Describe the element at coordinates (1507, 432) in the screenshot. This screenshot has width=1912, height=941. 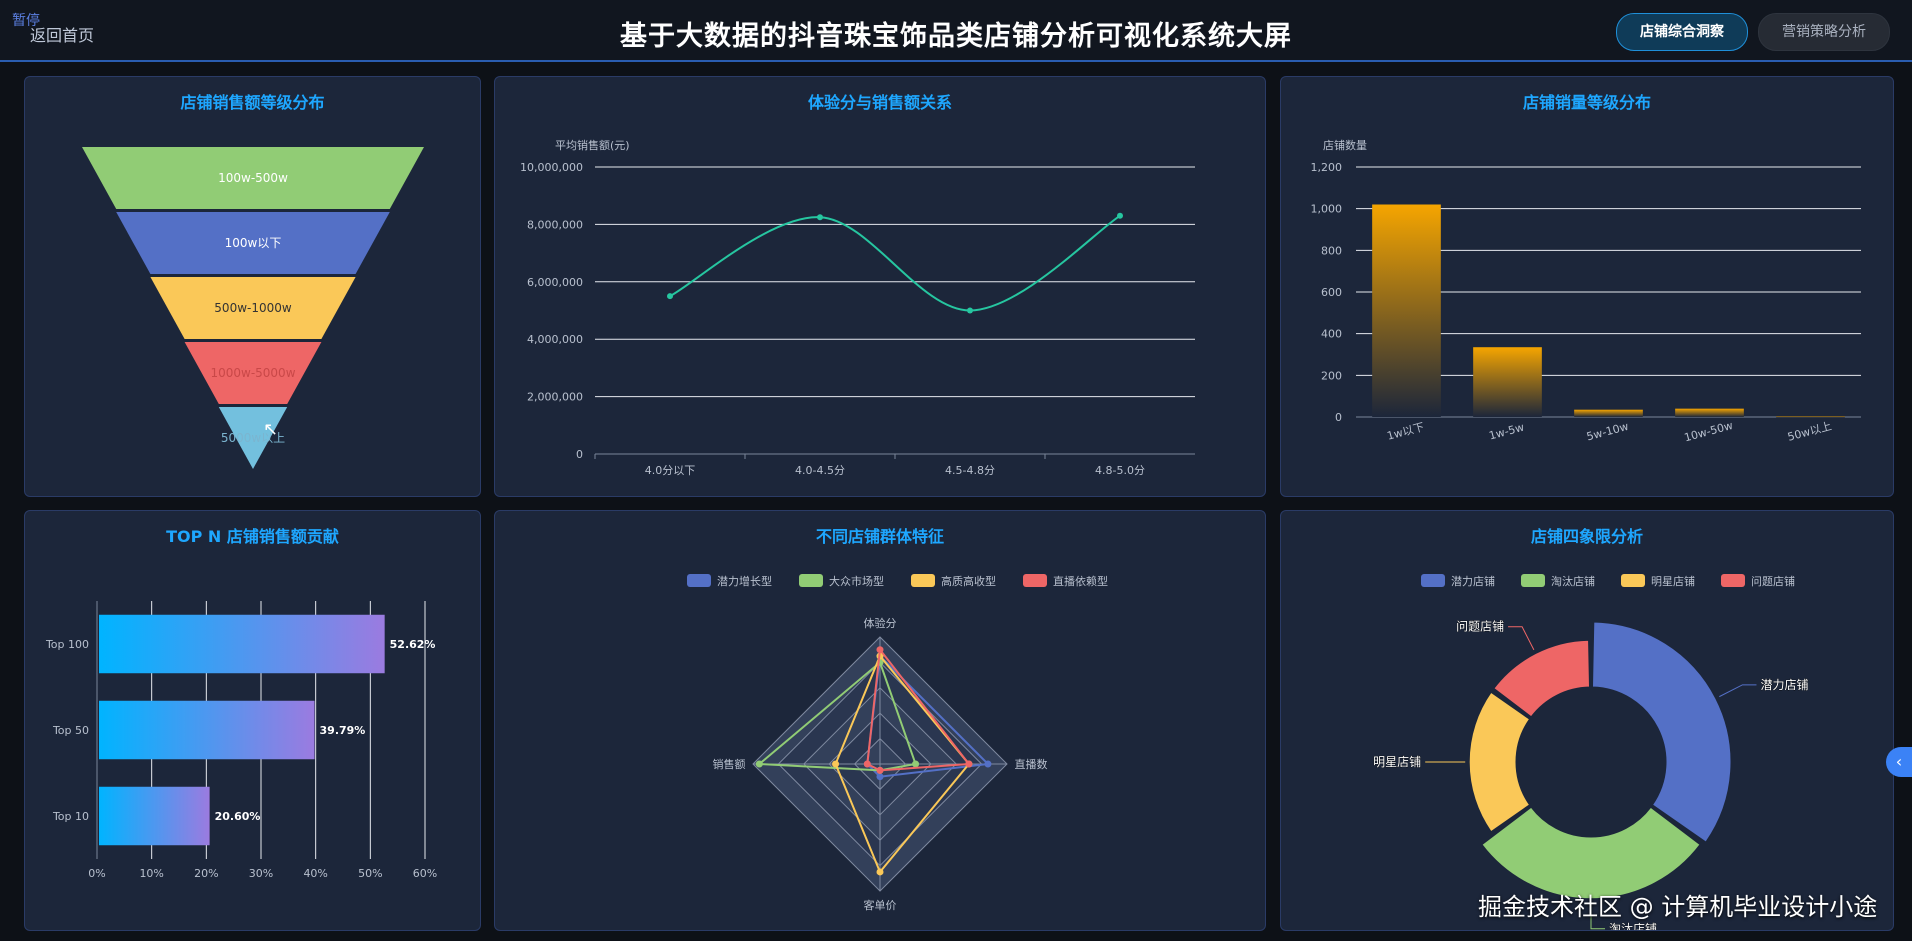
I see `x-tick-label: 1w-5w` at that location.